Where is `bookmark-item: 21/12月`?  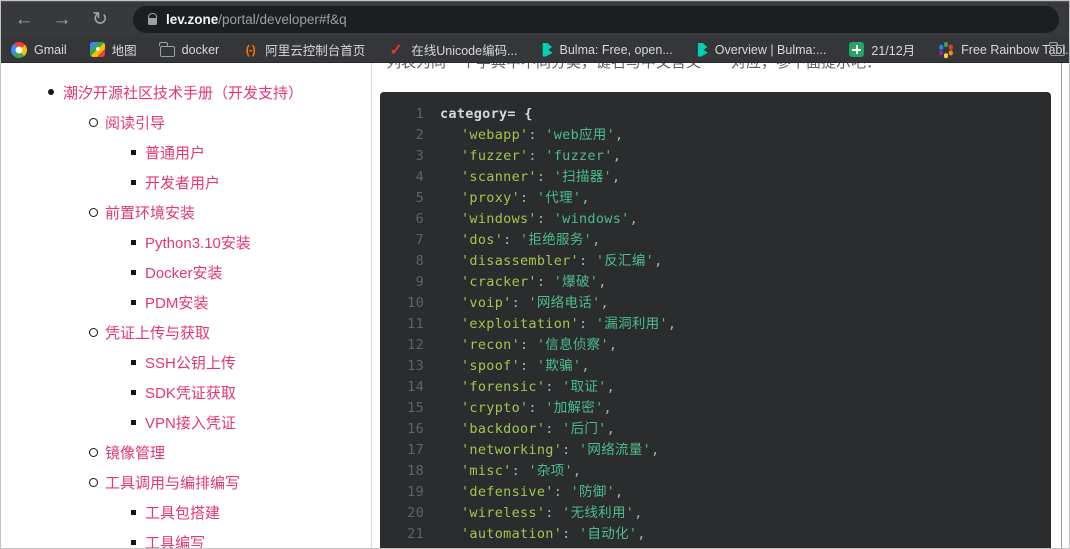
bookmark-item: 21/12月 is located at coordinates (882, 49).